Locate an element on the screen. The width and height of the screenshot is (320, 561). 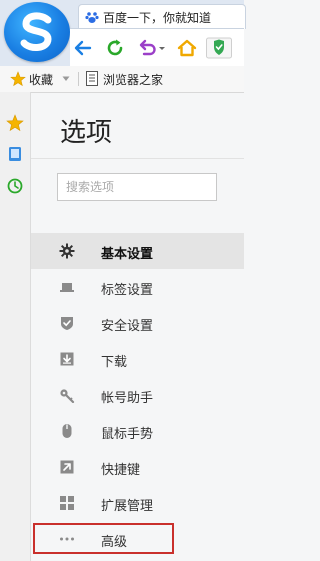
menu-item-extensions: 扩展管理 is located at coordinates (137, 503).